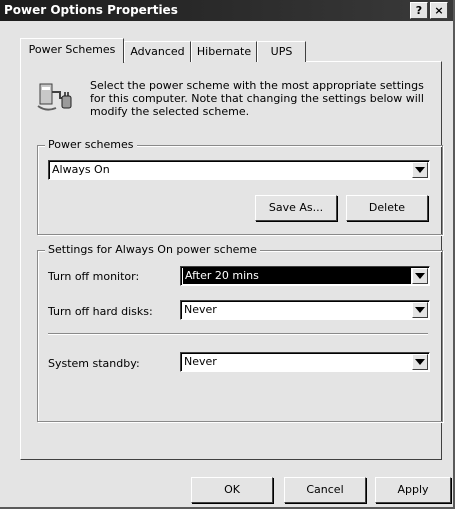 This screenshot has width=455, height=509. Describe the element at coordinates (387, 208) in the screenshot. I see `delete-button: Delete` at that location.